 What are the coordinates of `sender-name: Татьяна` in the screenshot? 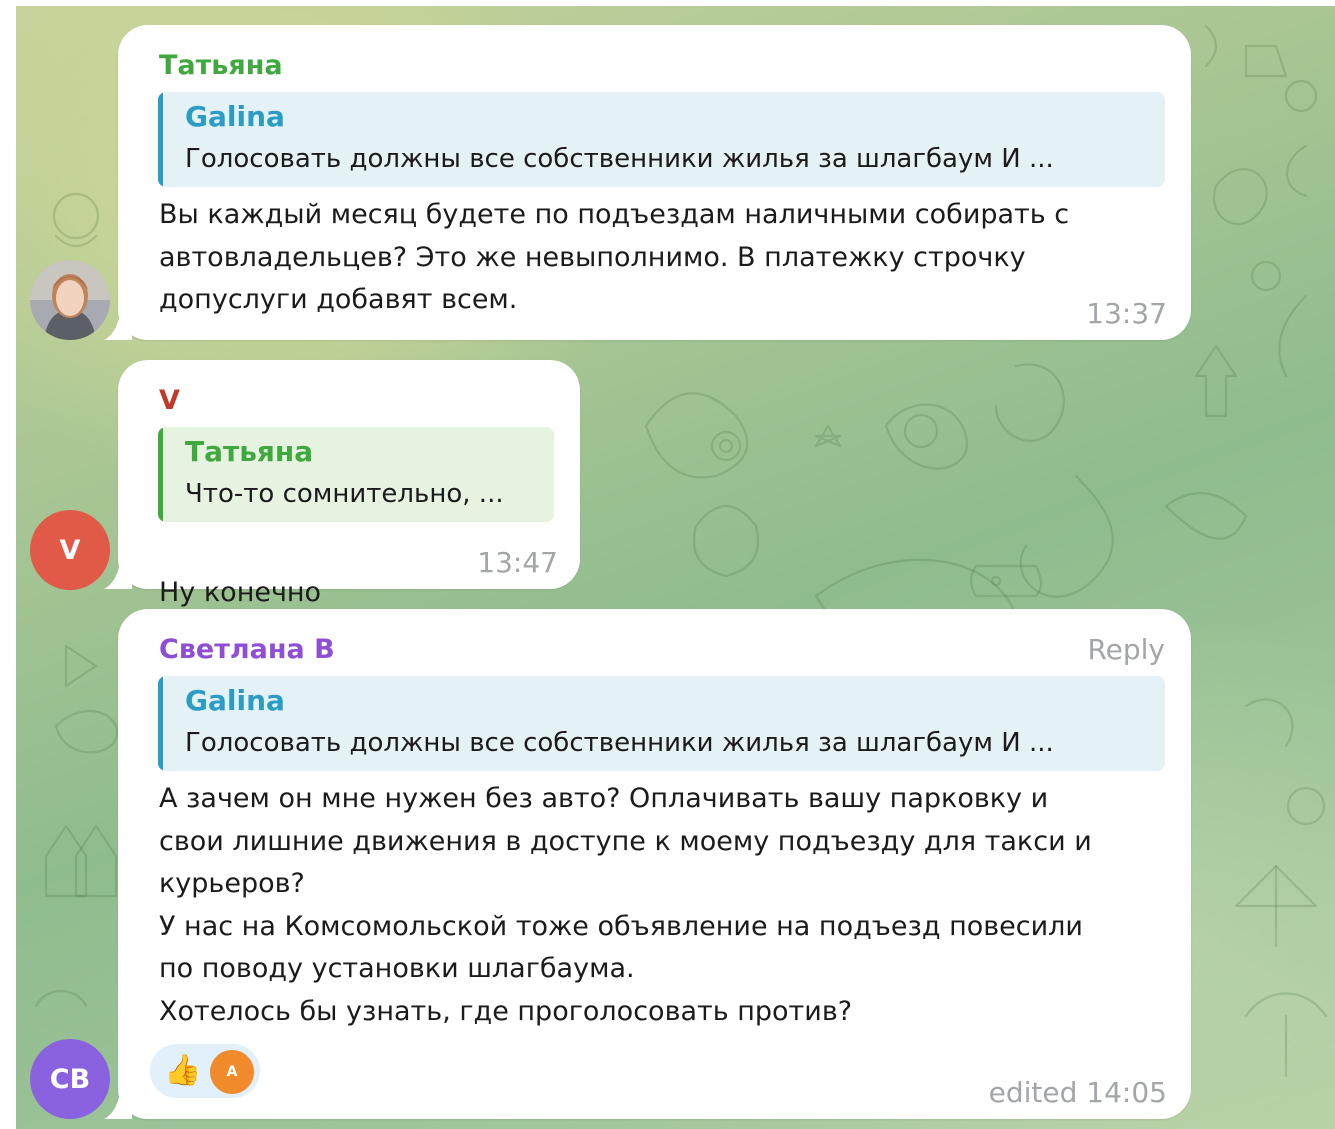 It's located at (221, 65).